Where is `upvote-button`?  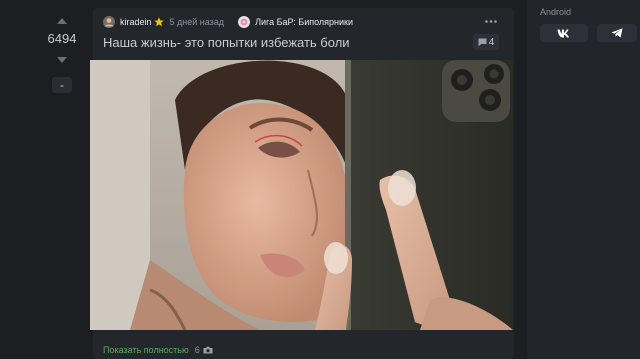 upvote-button is located at coordinates (62, 21).